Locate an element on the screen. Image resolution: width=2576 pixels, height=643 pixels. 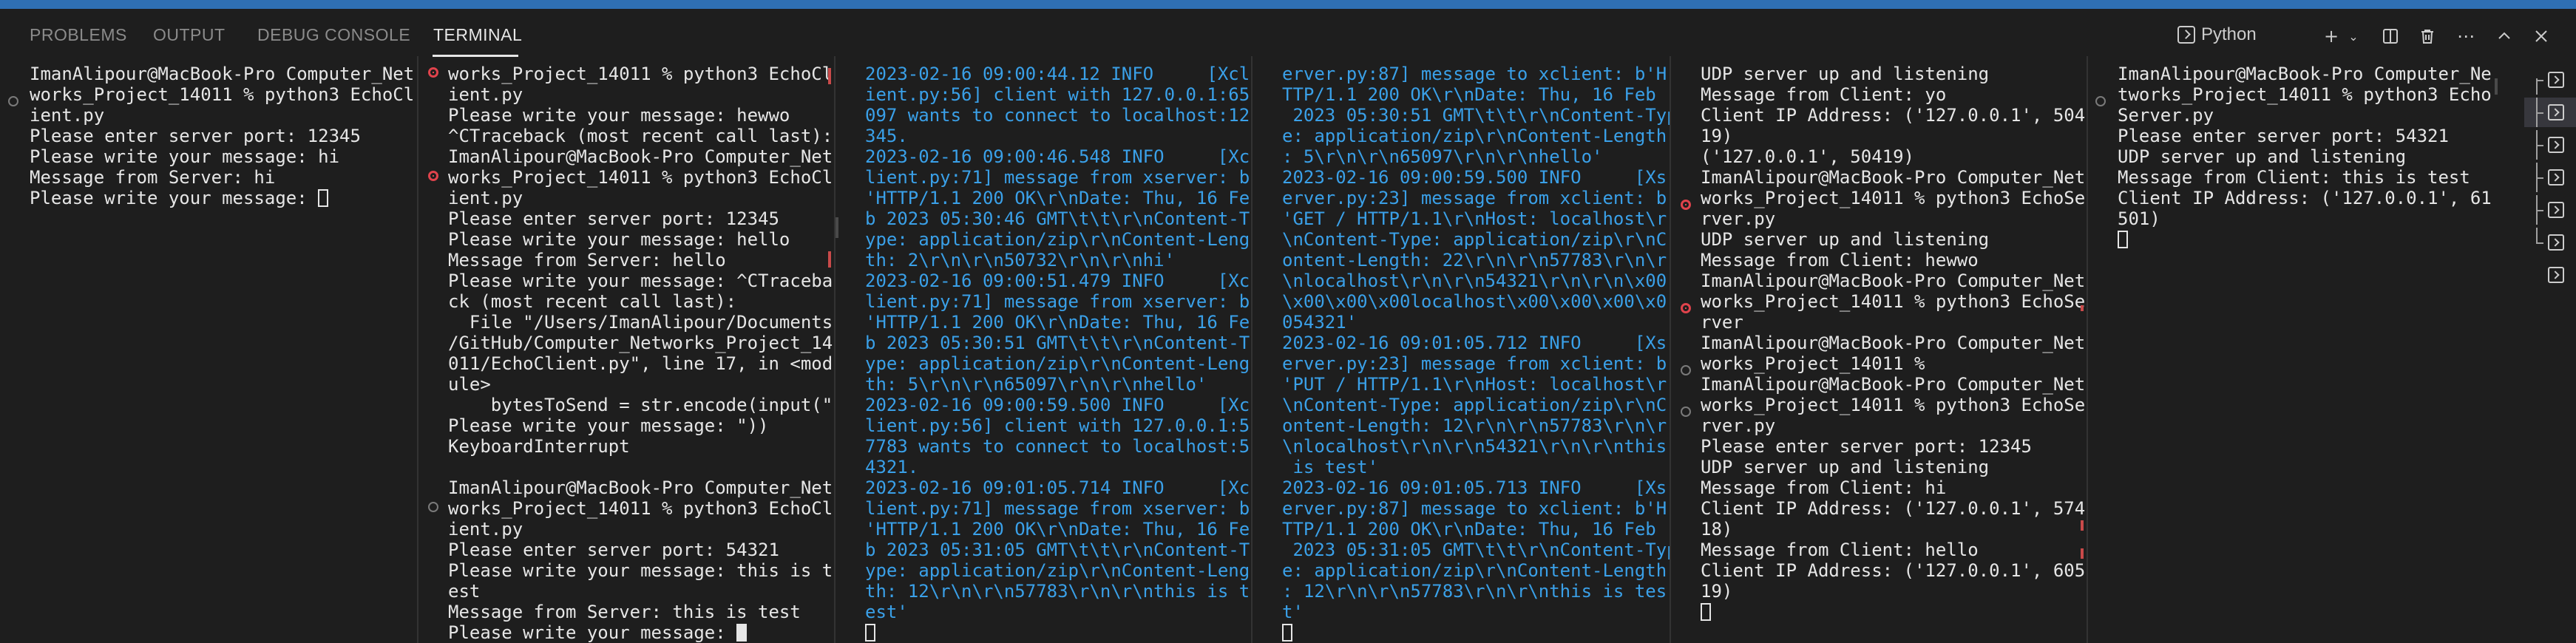
new-terminal-button: + is located at coordinates (2331, 37).